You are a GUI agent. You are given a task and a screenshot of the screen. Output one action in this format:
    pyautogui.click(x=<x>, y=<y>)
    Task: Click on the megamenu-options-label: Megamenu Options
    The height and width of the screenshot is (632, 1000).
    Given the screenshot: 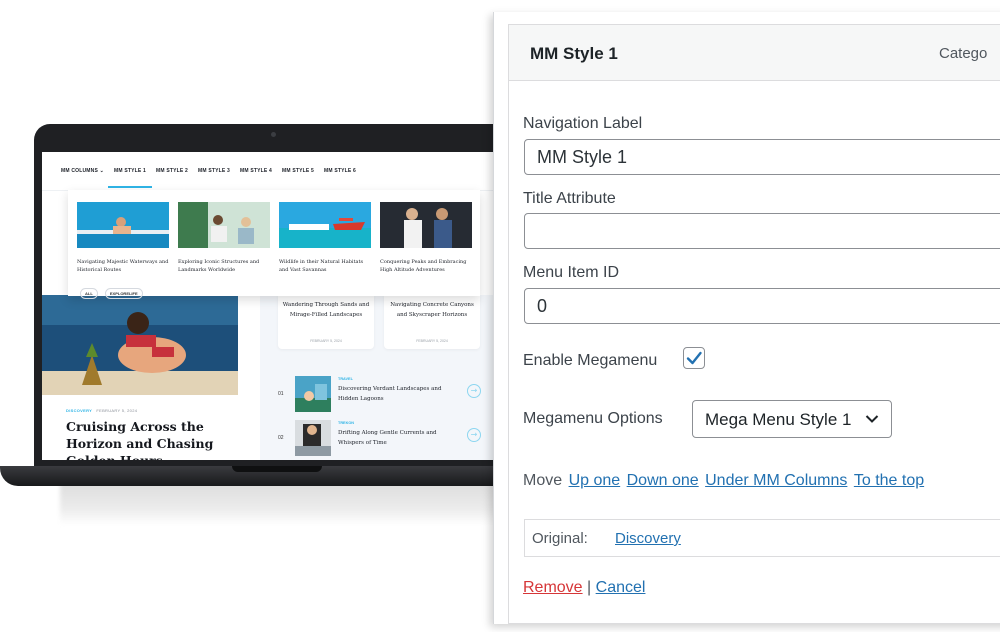 What is the action you would take?
    pyautogui.click(x=593, y=418)
    